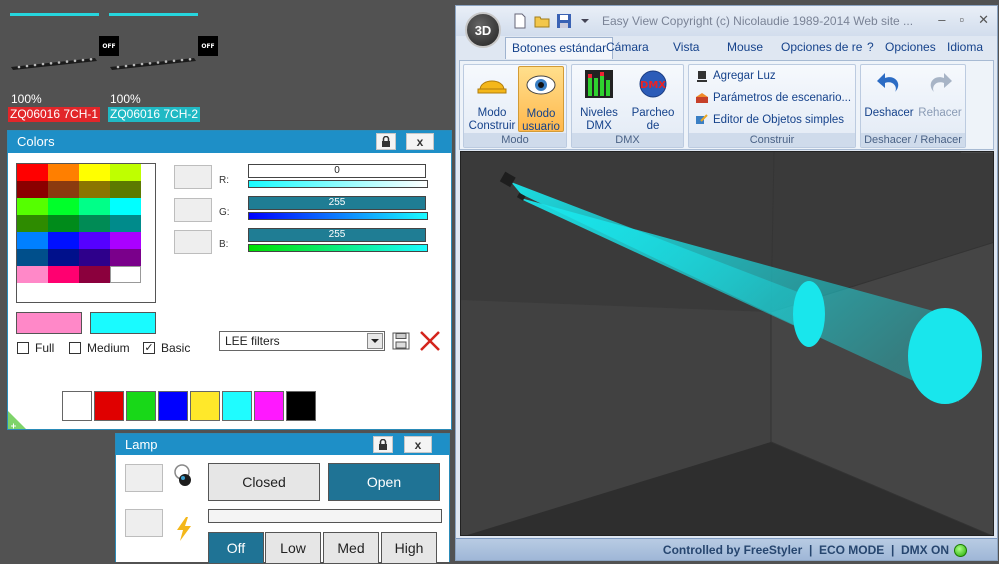 The height and width of the screenshot is (564, 999). What do you see at coordinates (337, 171) in the screenshot?
I see `red-value: 0` at bounding box center [337, 171].